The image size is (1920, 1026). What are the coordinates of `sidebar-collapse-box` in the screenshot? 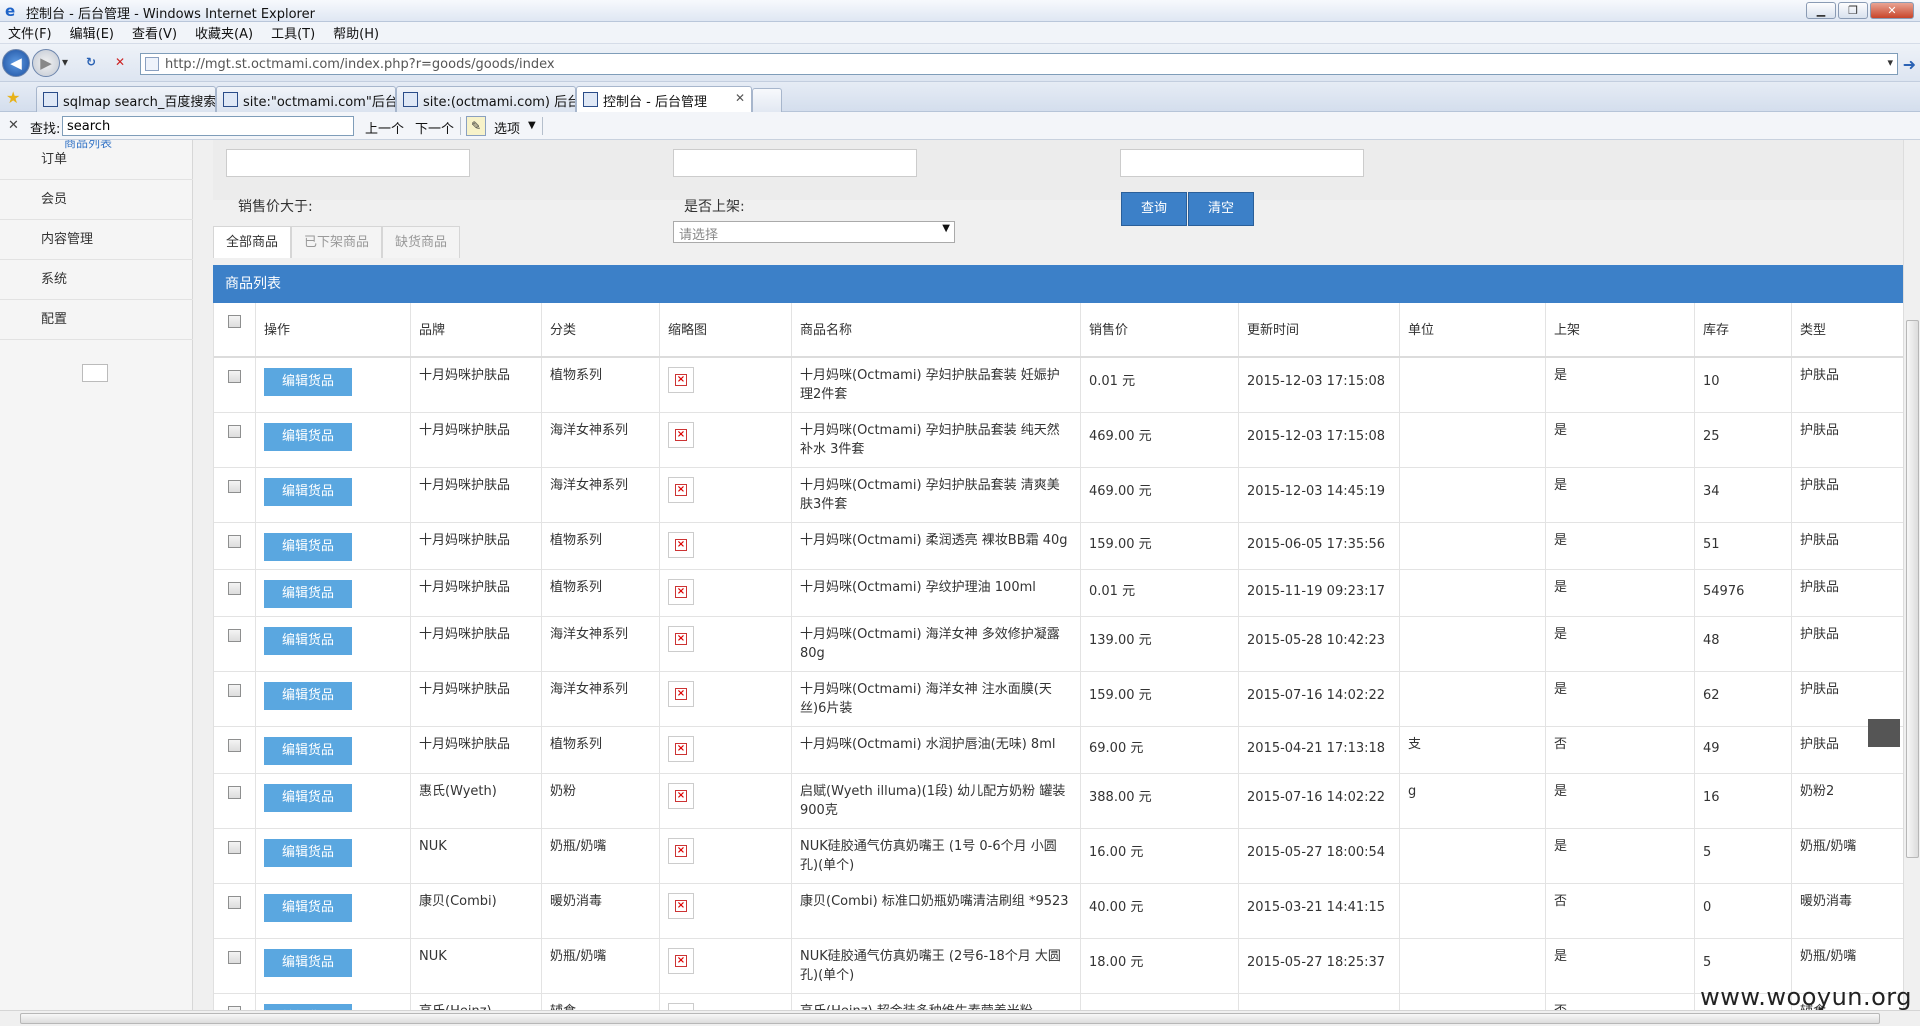 It's located at (95, 373).